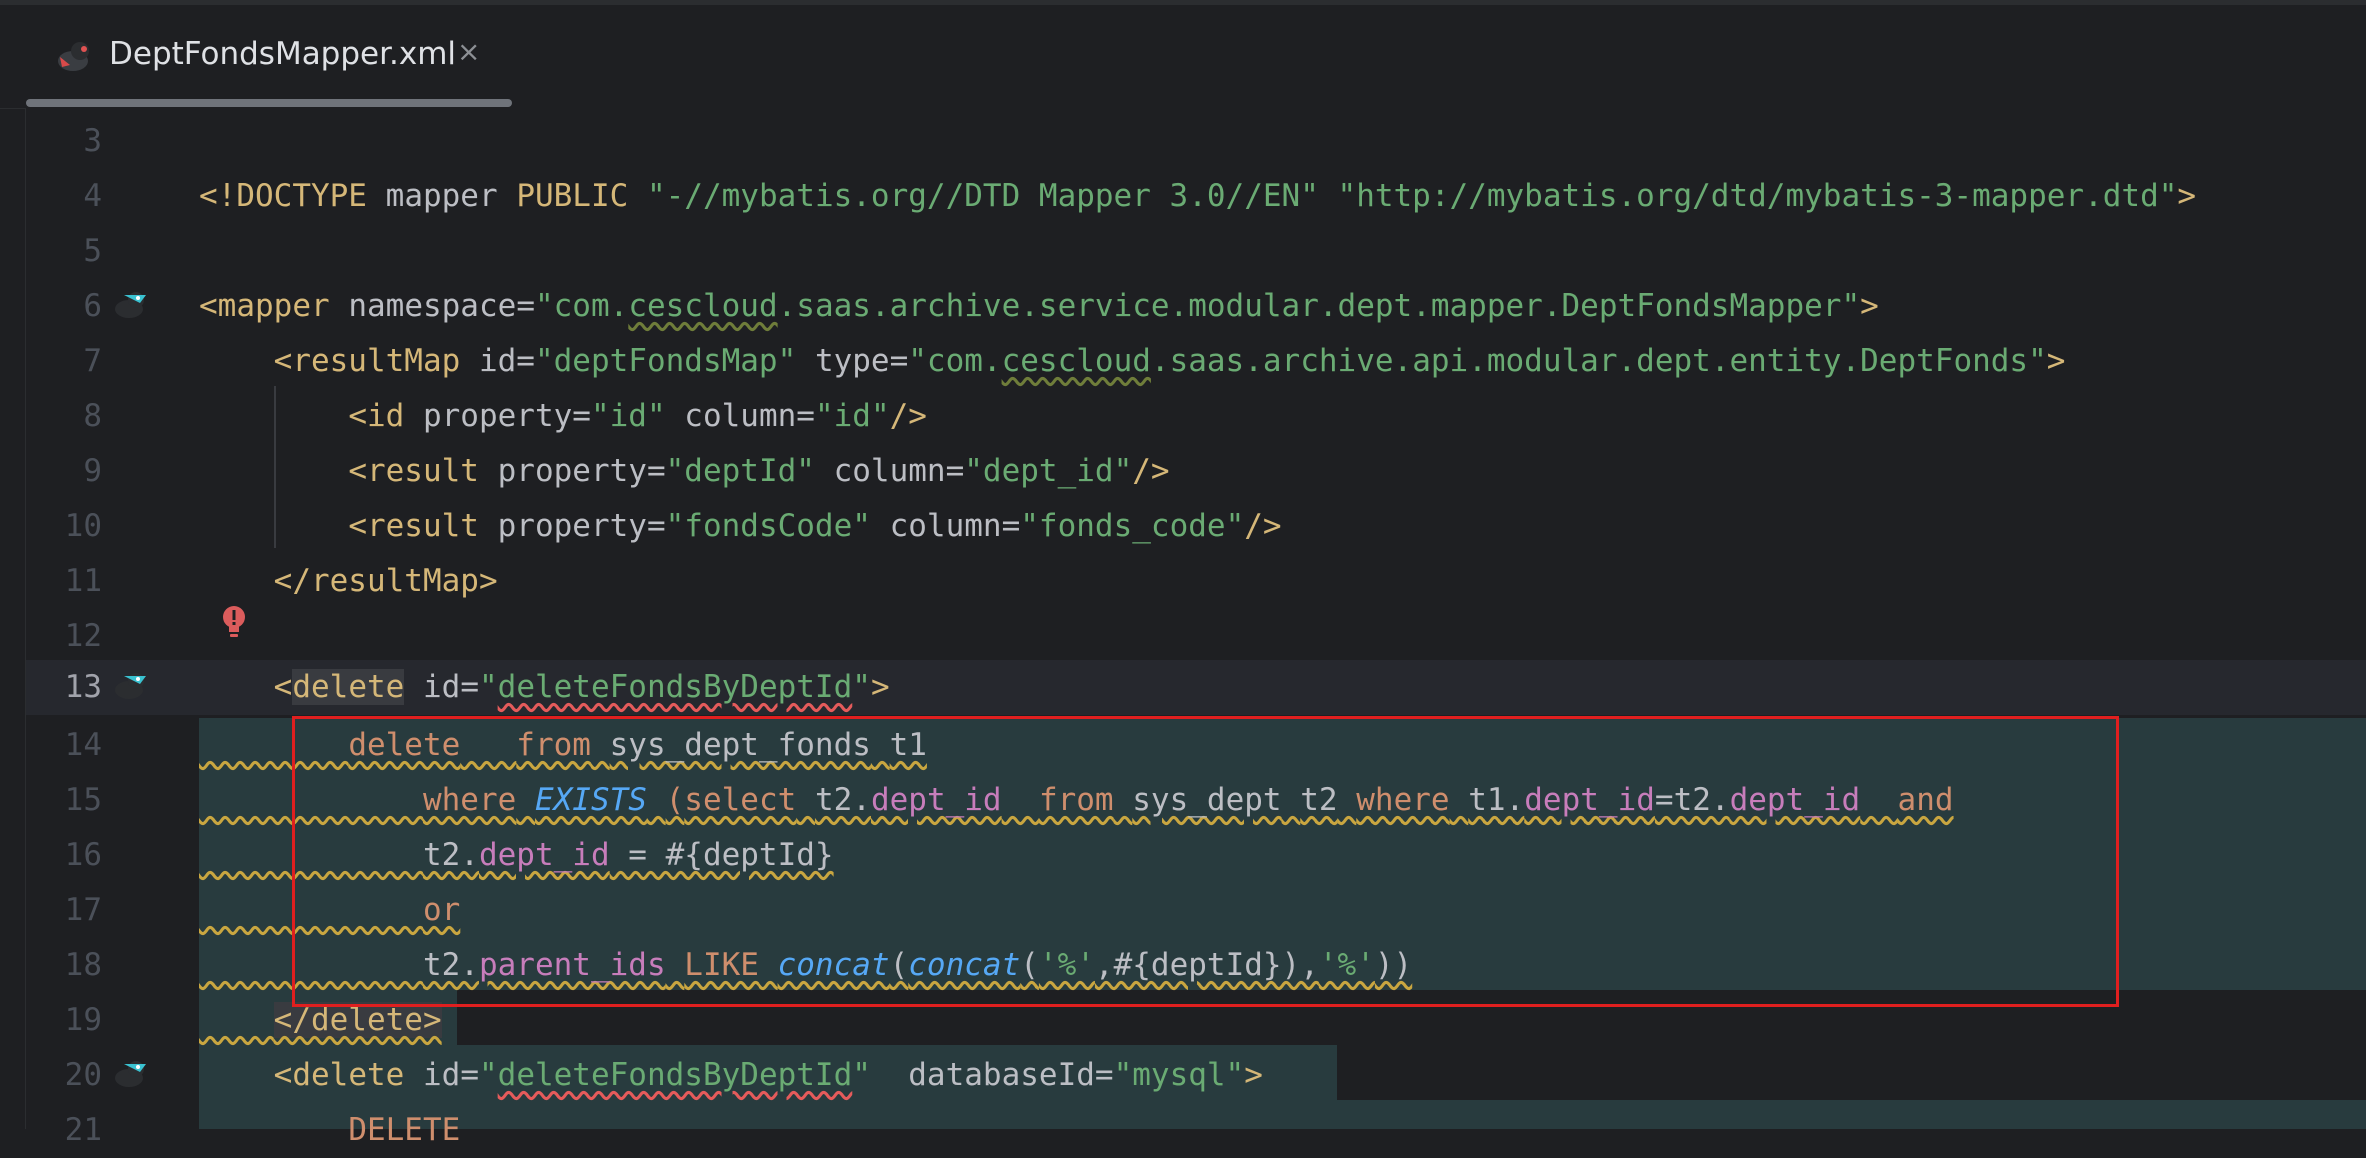  I want to click on code-line-21: 21 DELETE, so click(1183, 1130).